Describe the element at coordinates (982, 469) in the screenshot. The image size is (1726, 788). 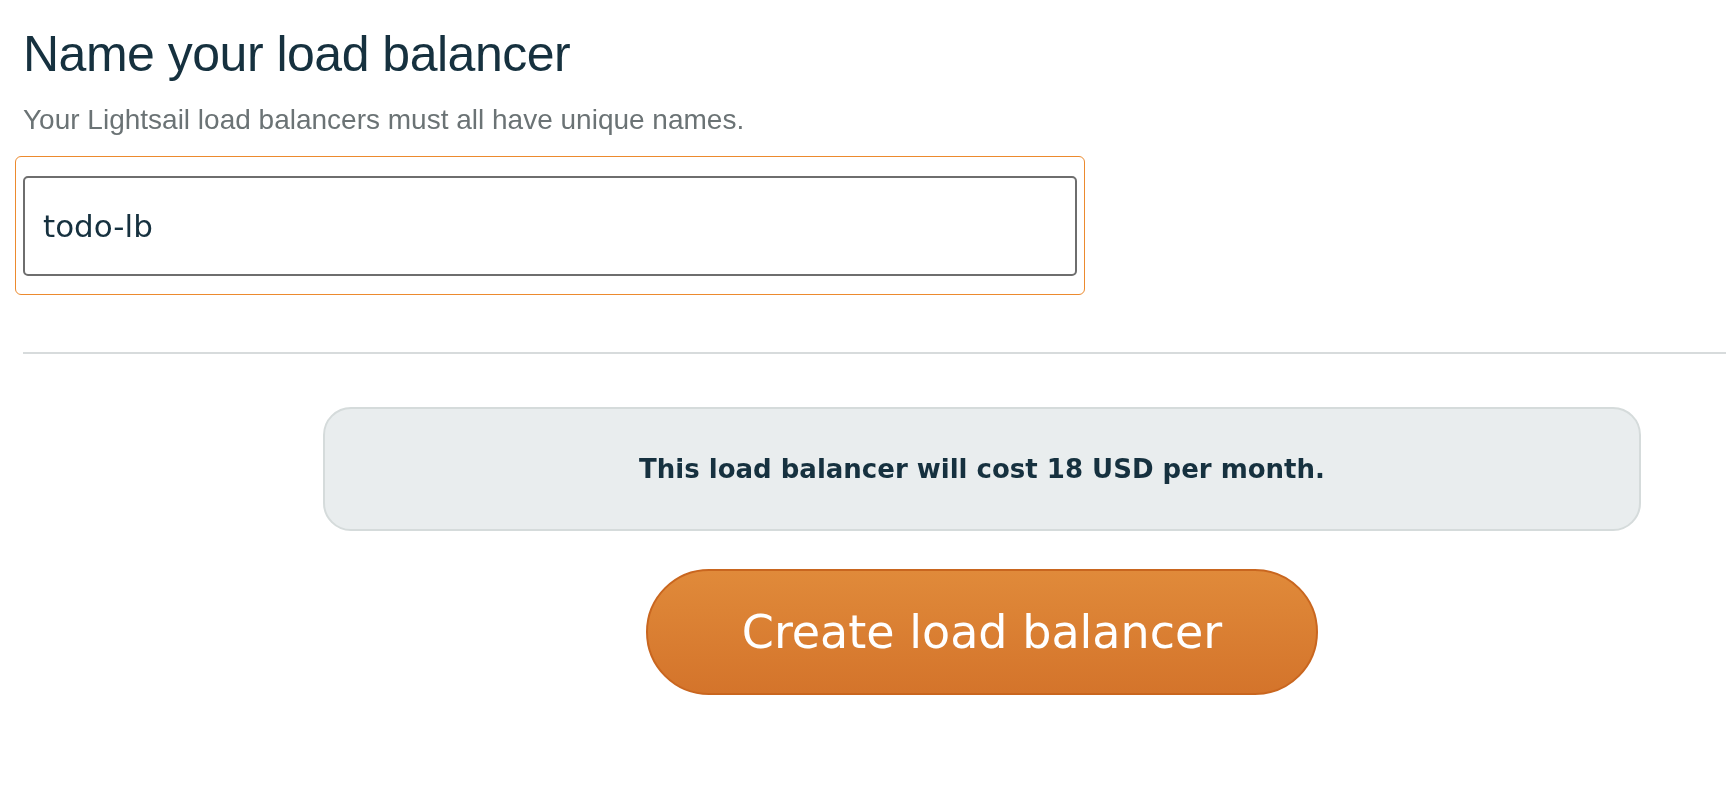
I see `cost-notice: This load balancer will cost 18 USD per month.` at that location.